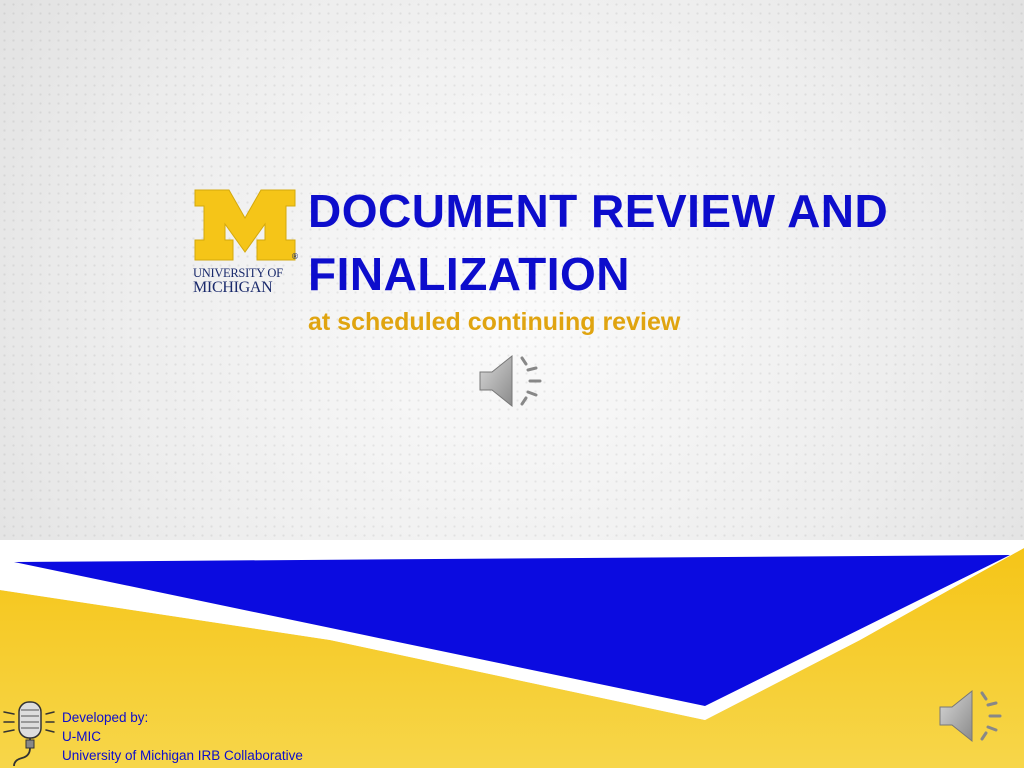  What do you see at coordinates (238, 273) in the screenshot?
I see `logo-line-university: UNIVERSITY OF` at bounding box center [238, 273].